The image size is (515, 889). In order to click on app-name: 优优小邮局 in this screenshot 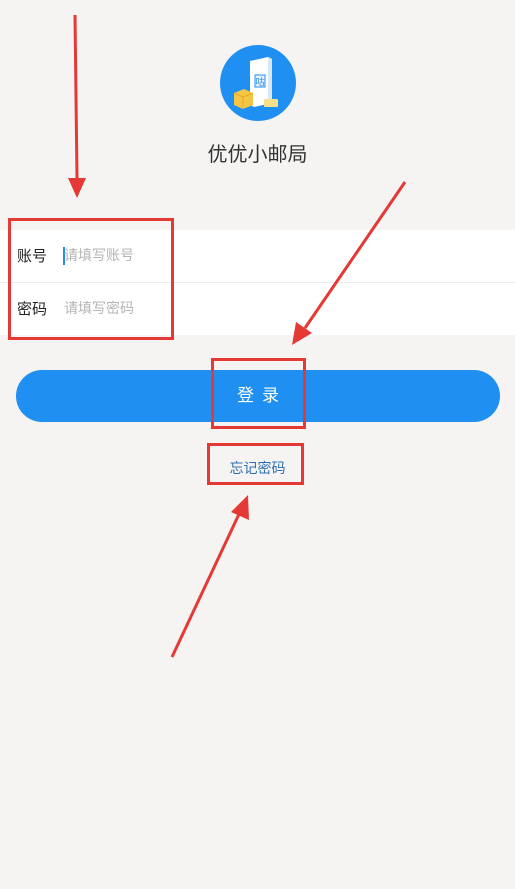, I will do `click(257, 154)`.